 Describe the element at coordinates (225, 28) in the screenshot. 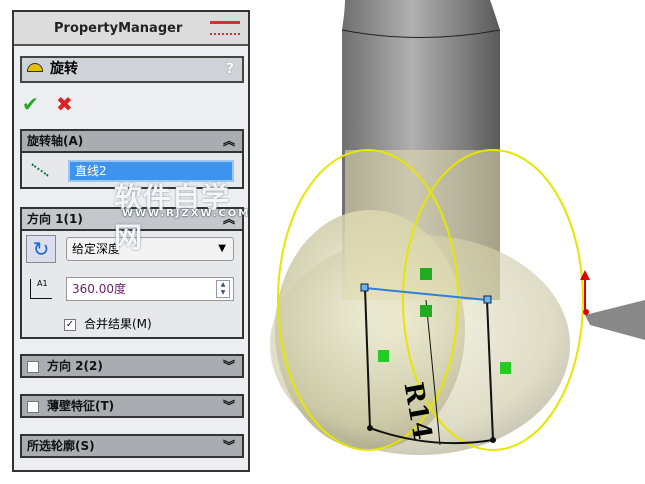

I see `panel-pin-icon` at that location.